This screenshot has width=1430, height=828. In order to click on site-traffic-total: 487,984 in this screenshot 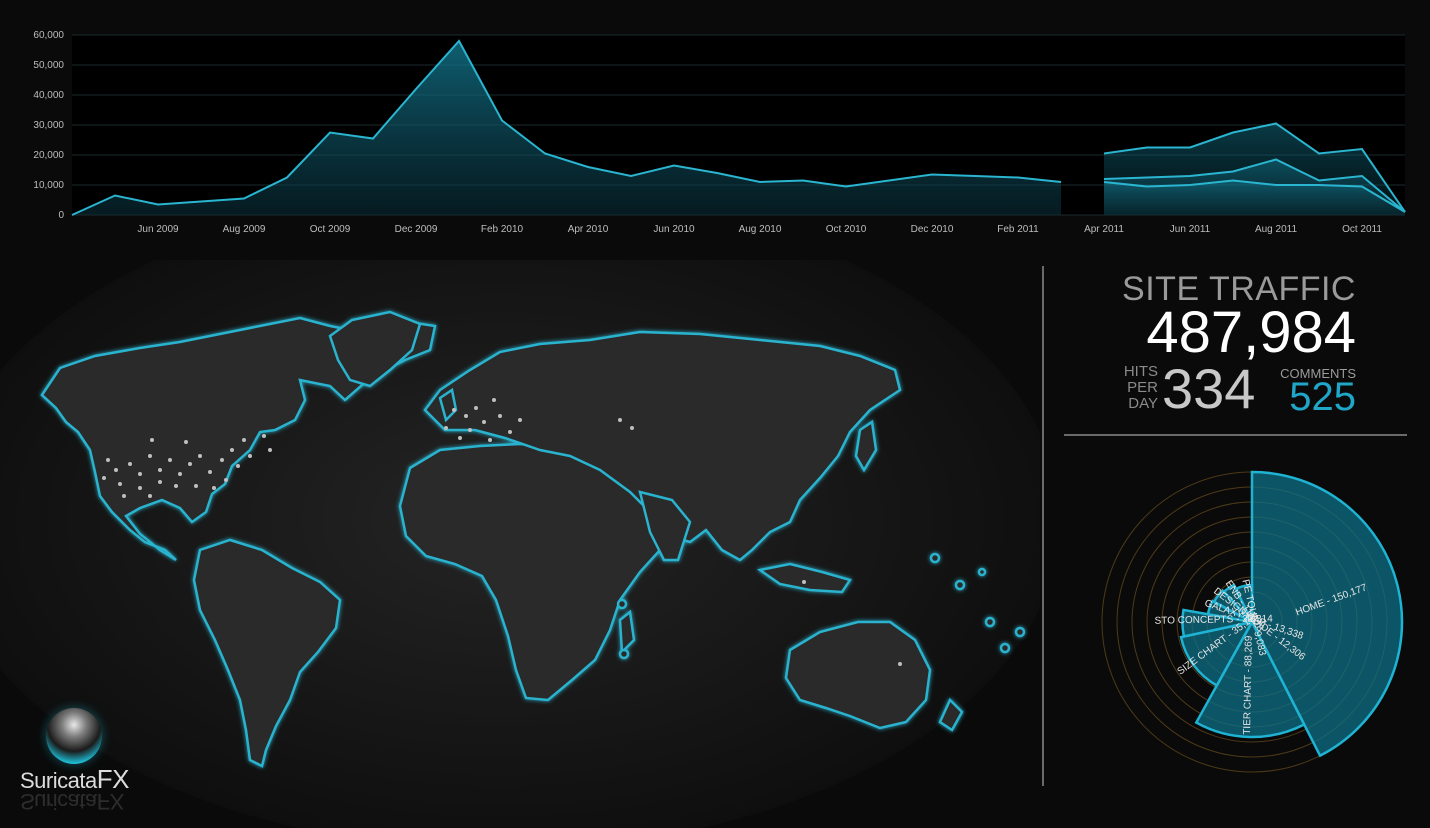, I will do `click(1251, 332)`.